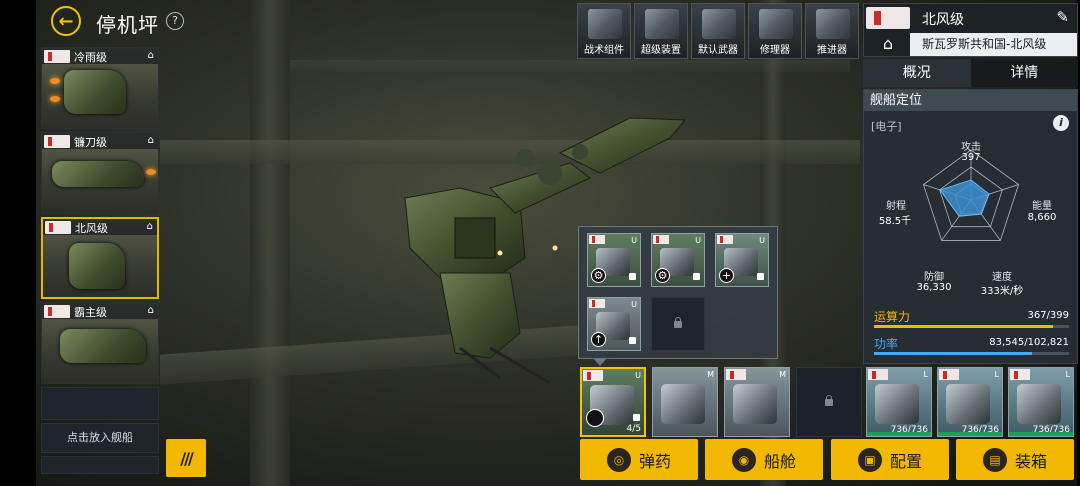 This screenshot has width=1080, height=486. I want to click on tab-thruster: 推进器, so click(832, 31).